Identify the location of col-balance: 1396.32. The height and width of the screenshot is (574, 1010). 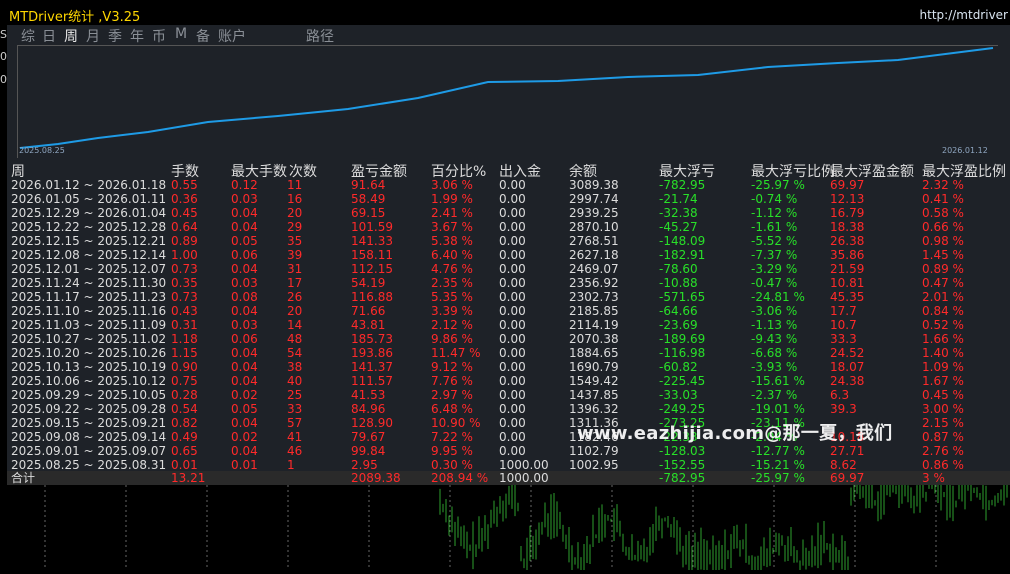
(594, 409).